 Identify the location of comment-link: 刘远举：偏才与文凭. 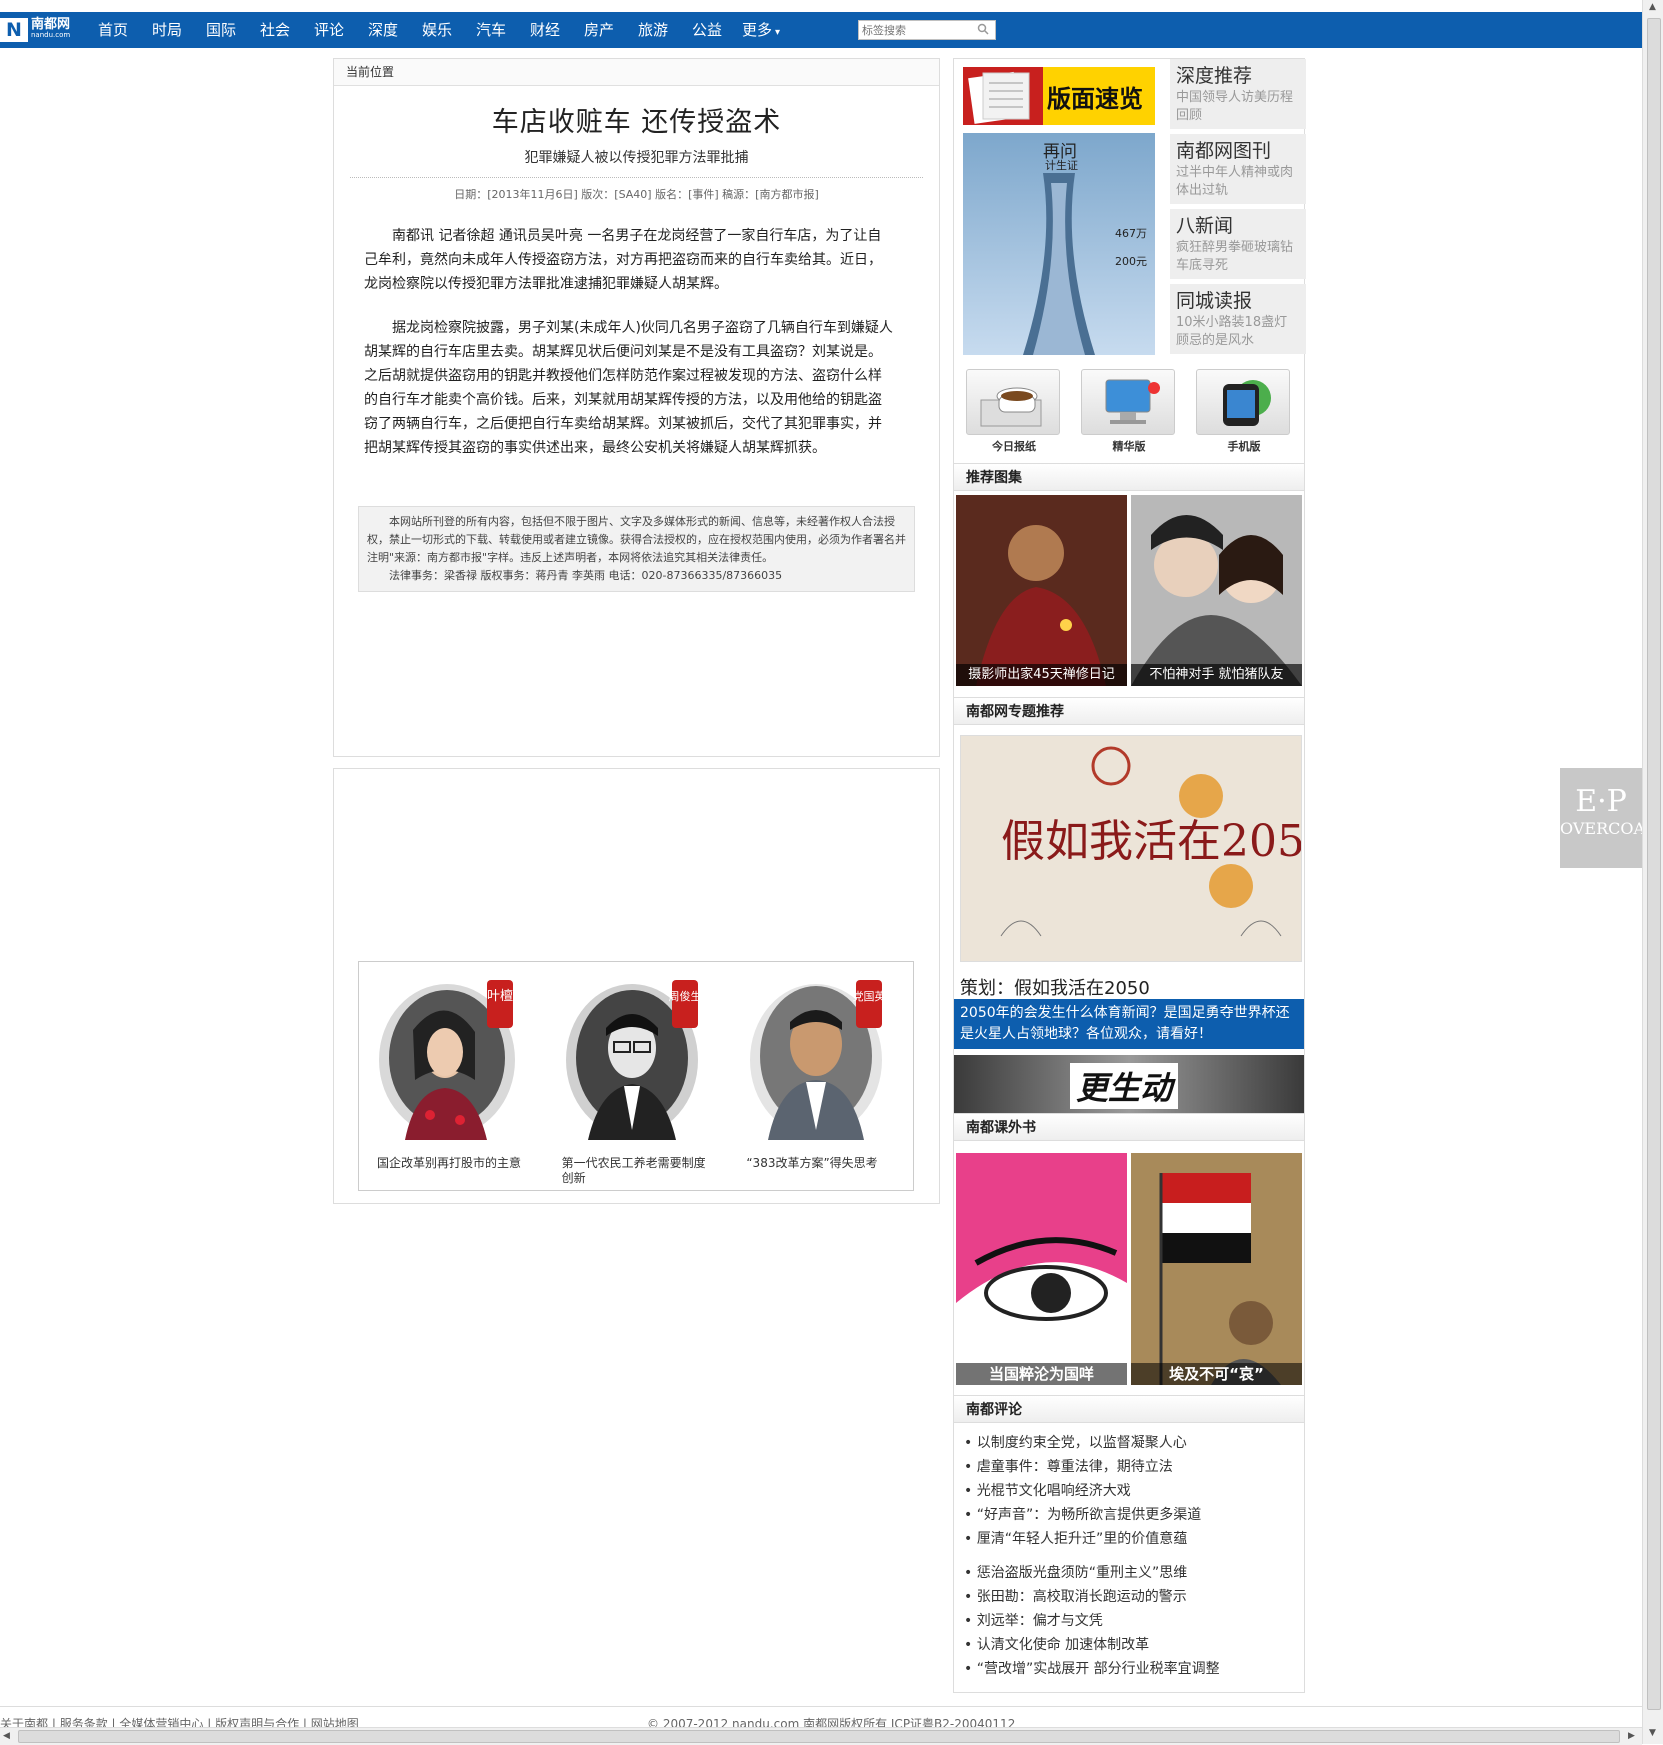
(1129, 1621).